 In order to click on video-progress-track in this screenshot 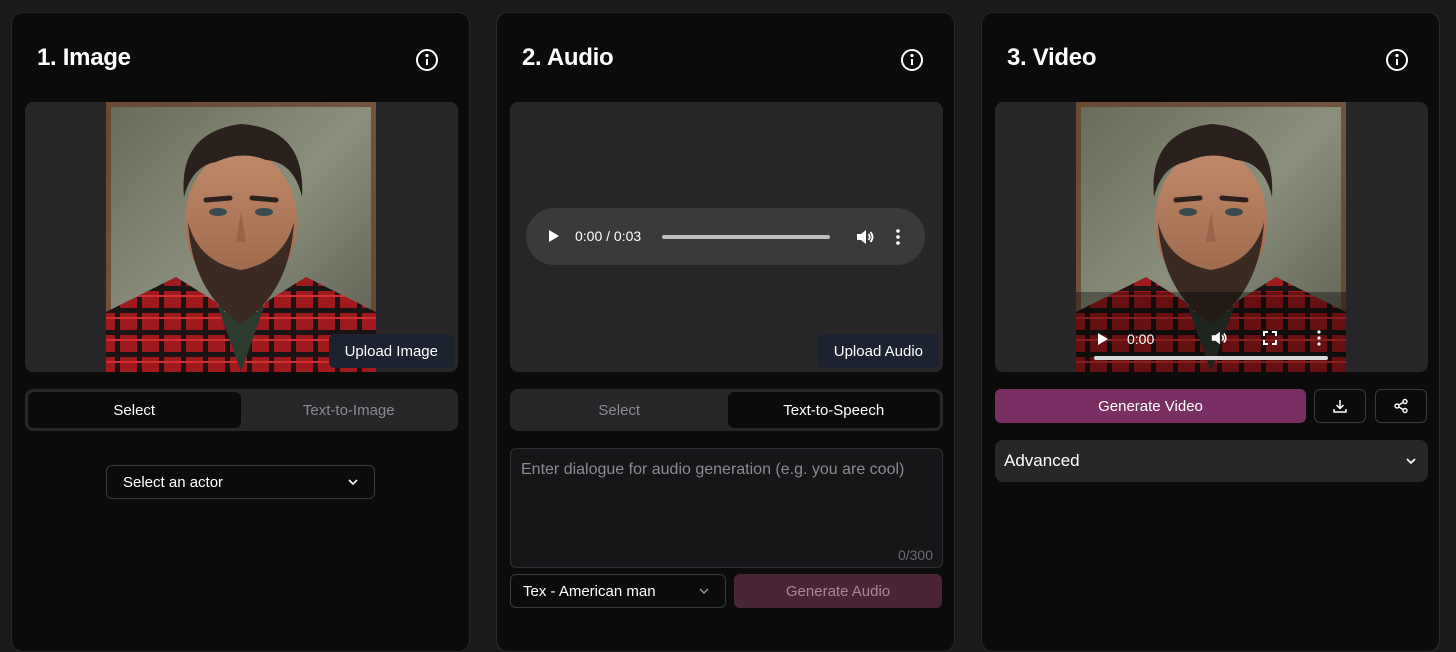, I will do `click(1211, 358)`.